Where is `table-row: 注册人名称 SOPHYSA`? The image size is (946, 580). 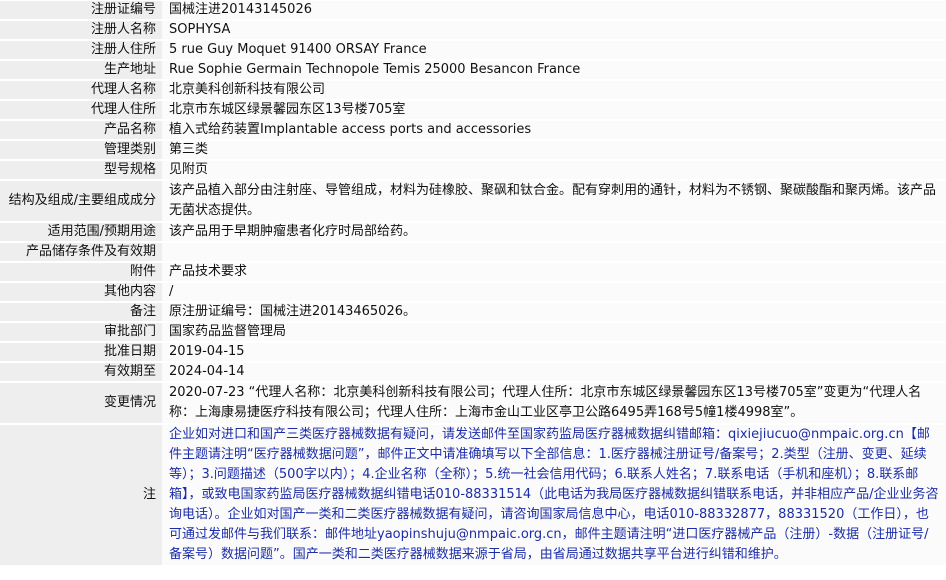
table-row: 注册人名称 SOPHYSA is located at coordinates (473, 30).